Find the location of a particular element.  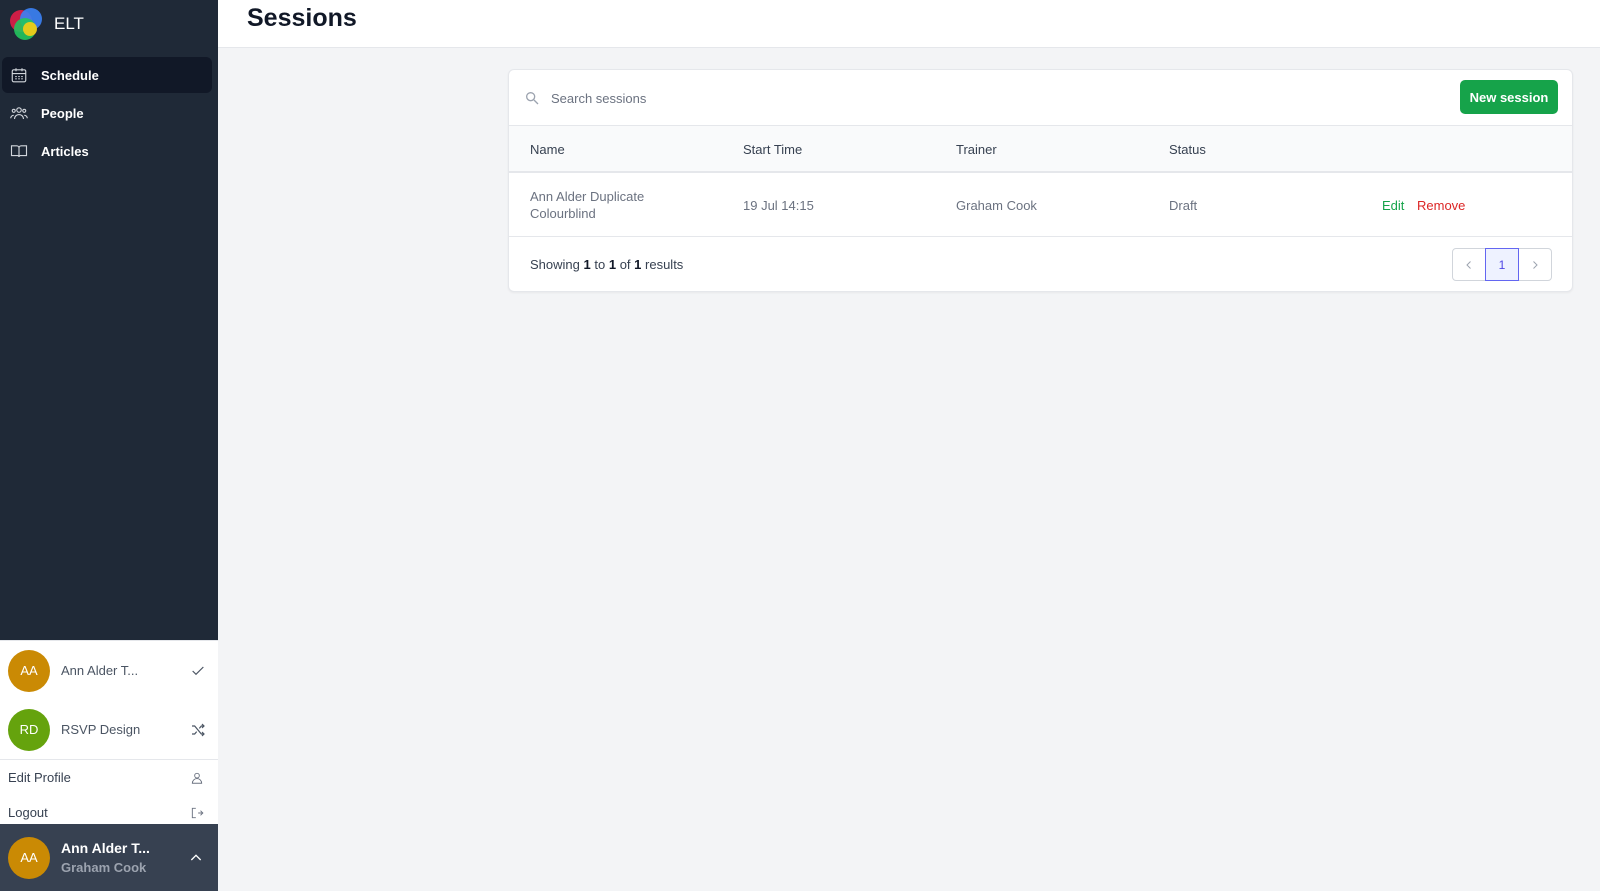

results-total: 1 is located at coordinates (638, 264).